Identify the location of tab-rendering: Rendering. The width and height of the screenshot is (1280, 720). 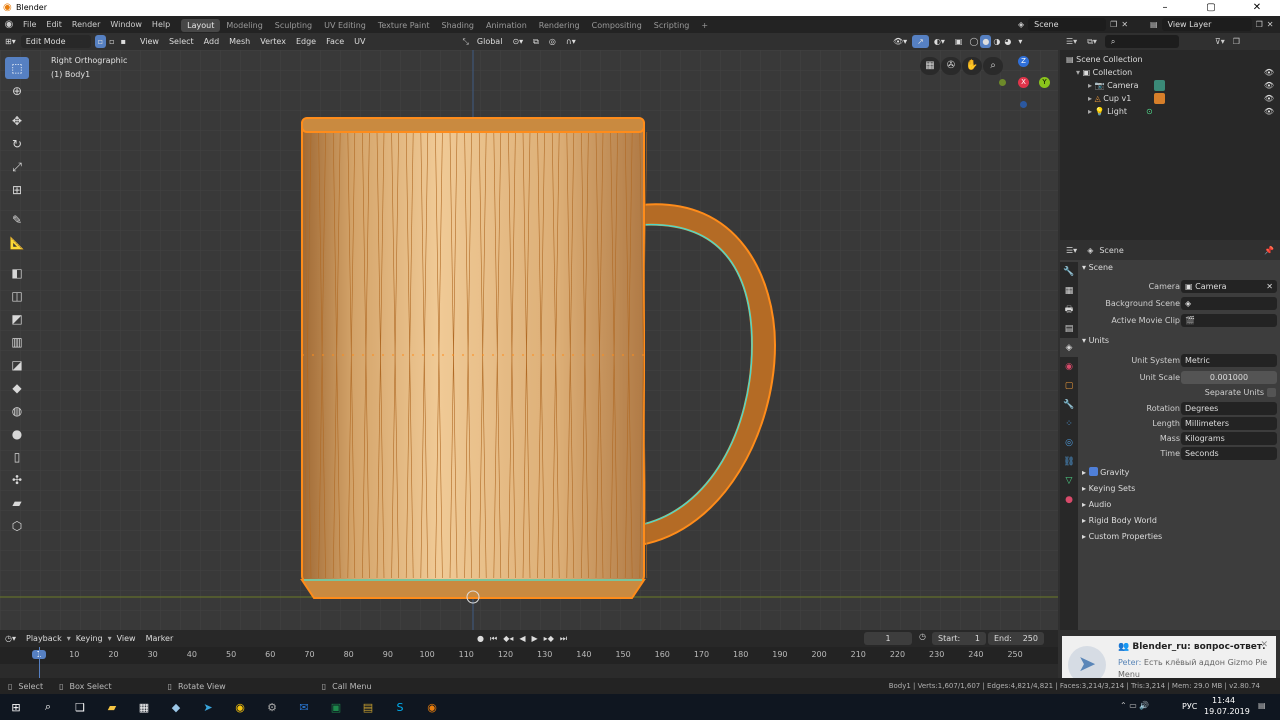
(559, 25).